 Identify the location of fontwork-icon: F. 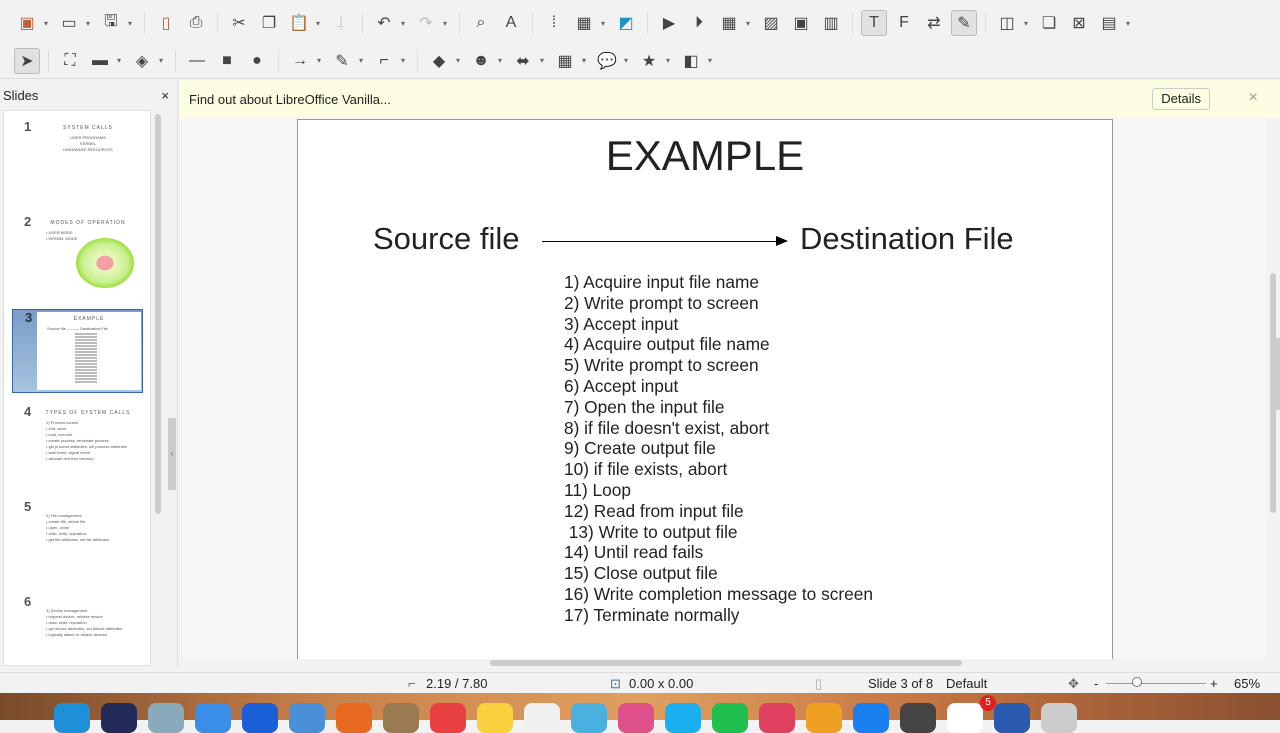
(904, 23).